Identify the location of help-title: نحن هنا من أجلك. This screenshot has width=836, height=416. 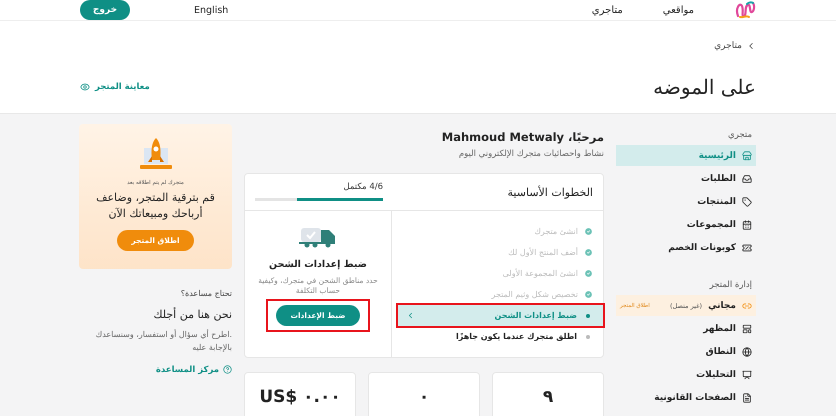
(192, 314).